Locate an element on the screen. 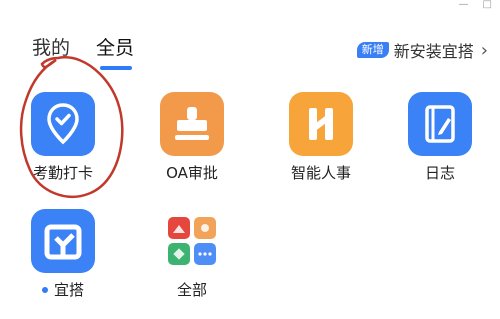  app-oa-approval: OA审批 is located at coordinates (192, 137).